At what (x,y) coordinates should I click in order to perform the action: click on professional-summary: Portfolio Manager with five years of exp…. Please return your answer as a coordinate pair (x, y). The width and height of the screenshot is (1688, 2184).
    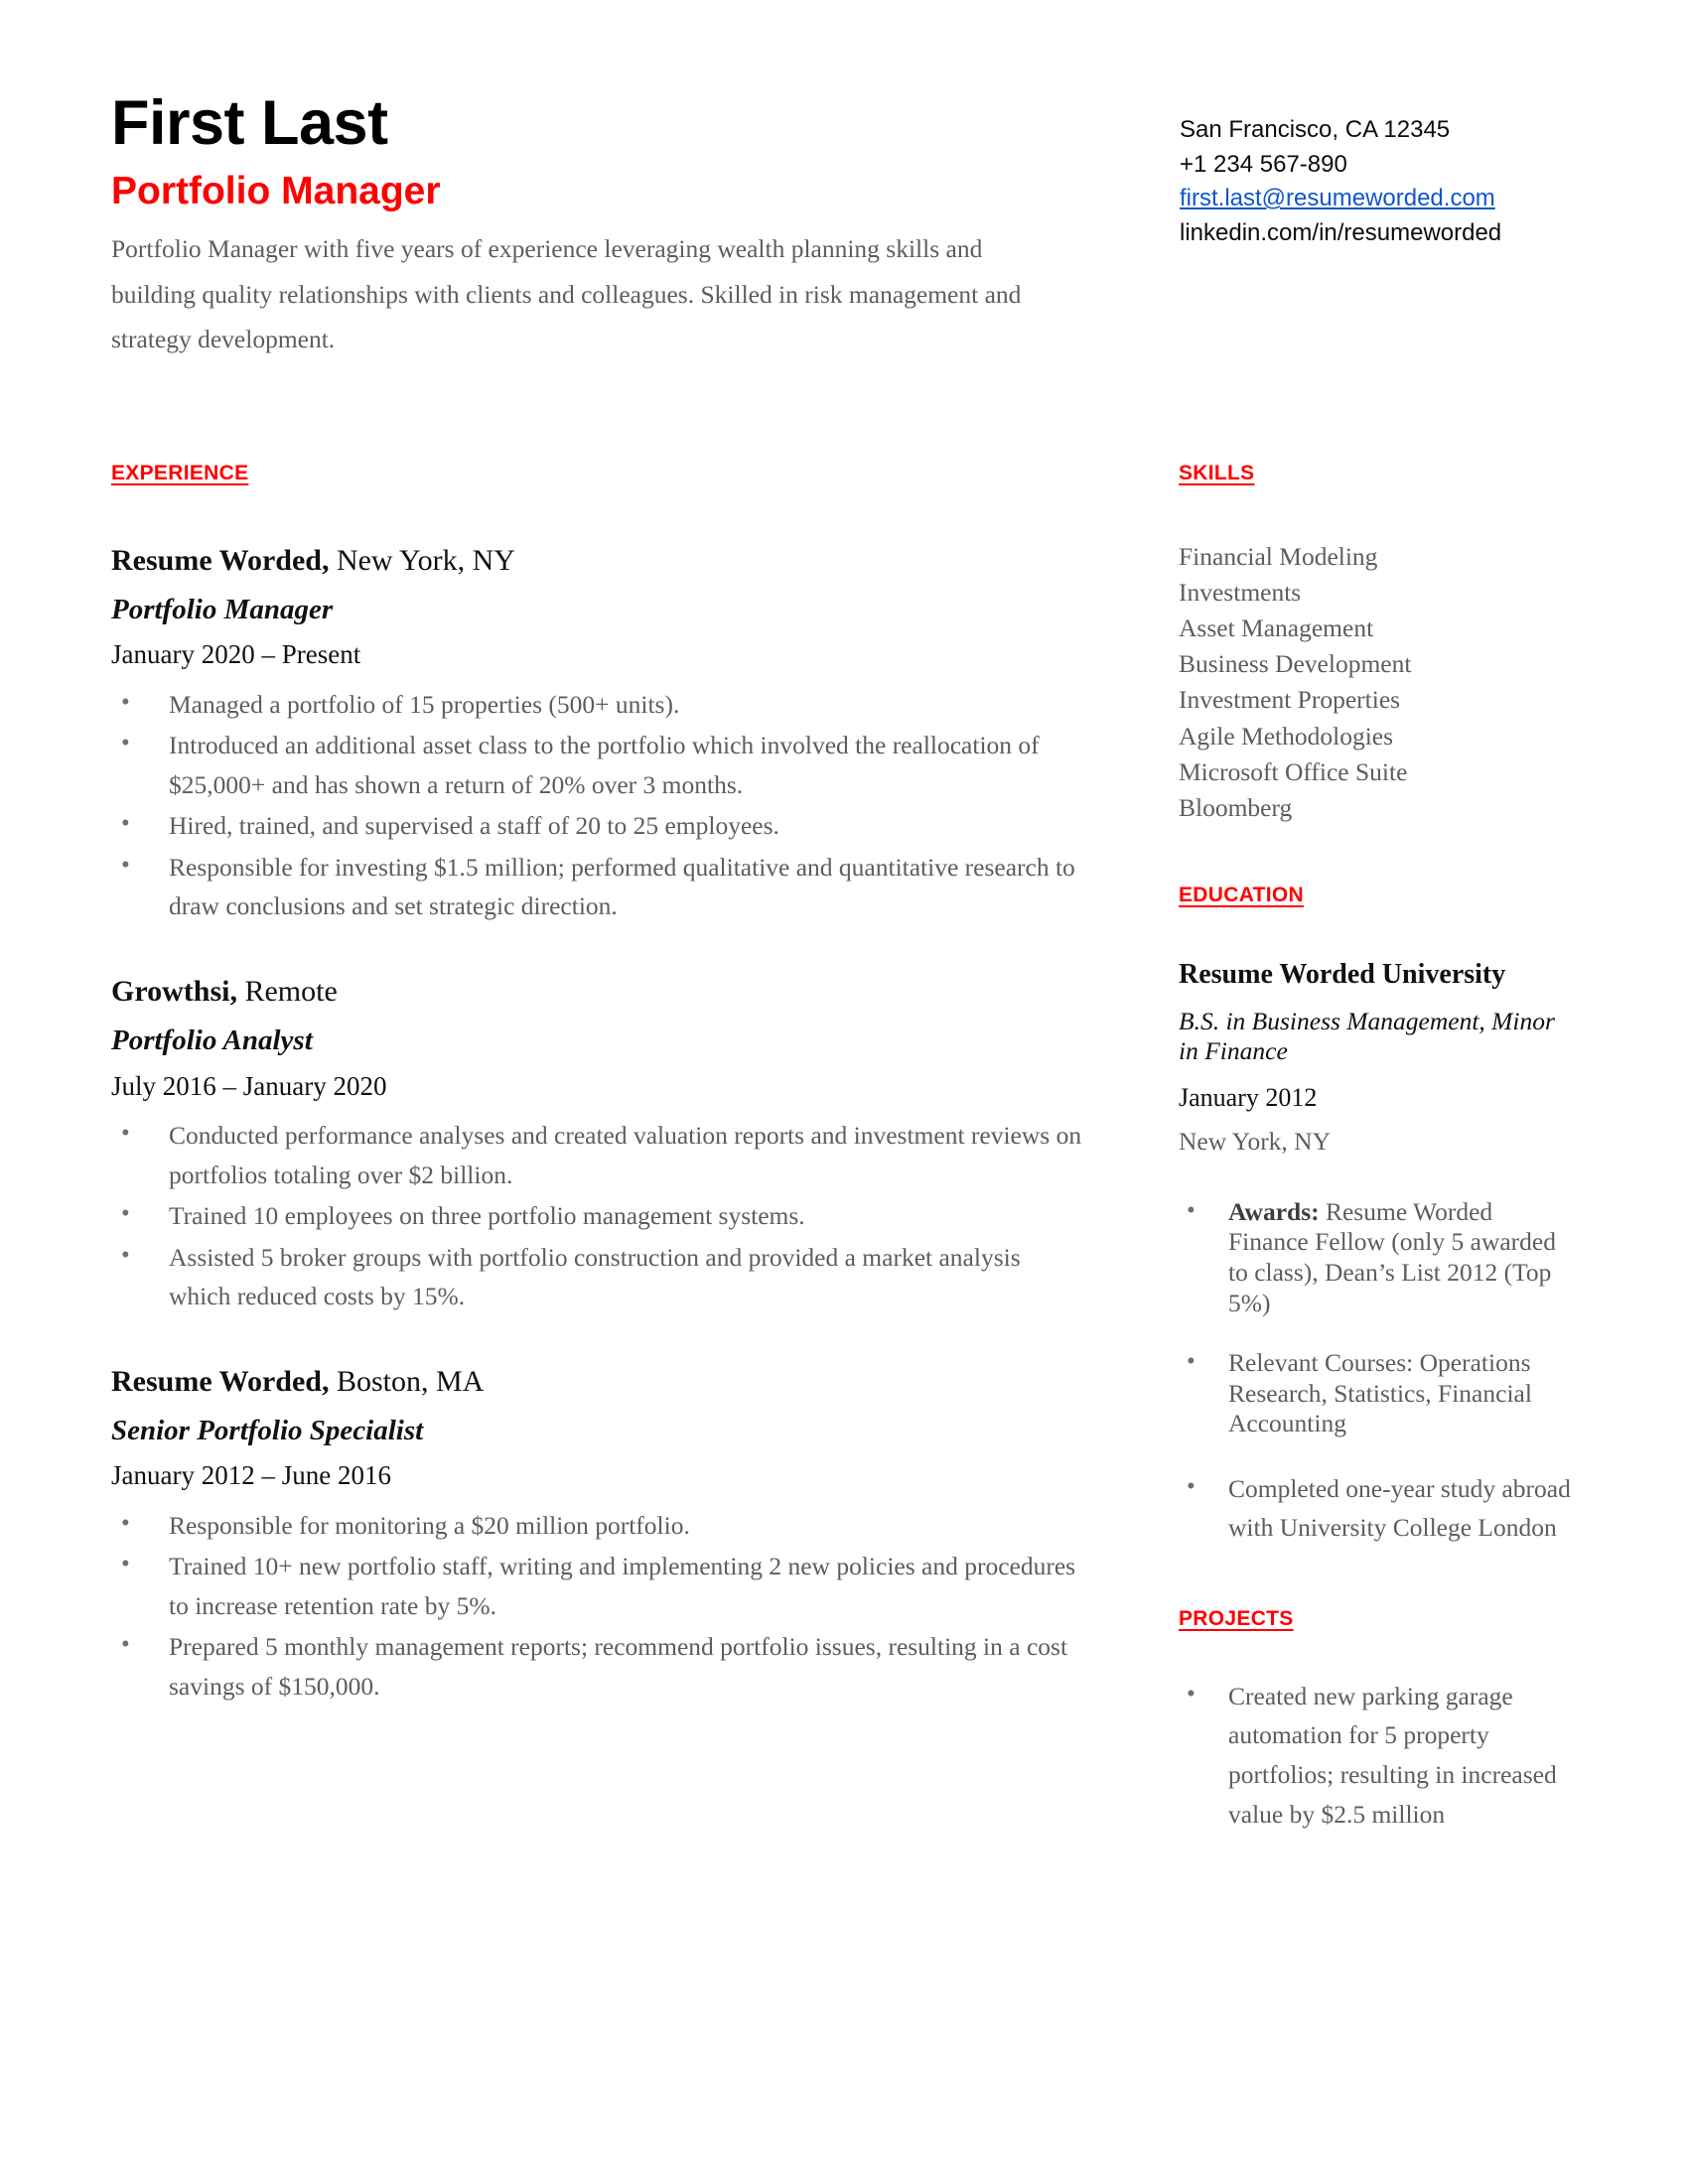
    Looking at the image, I should click on (566, 294).